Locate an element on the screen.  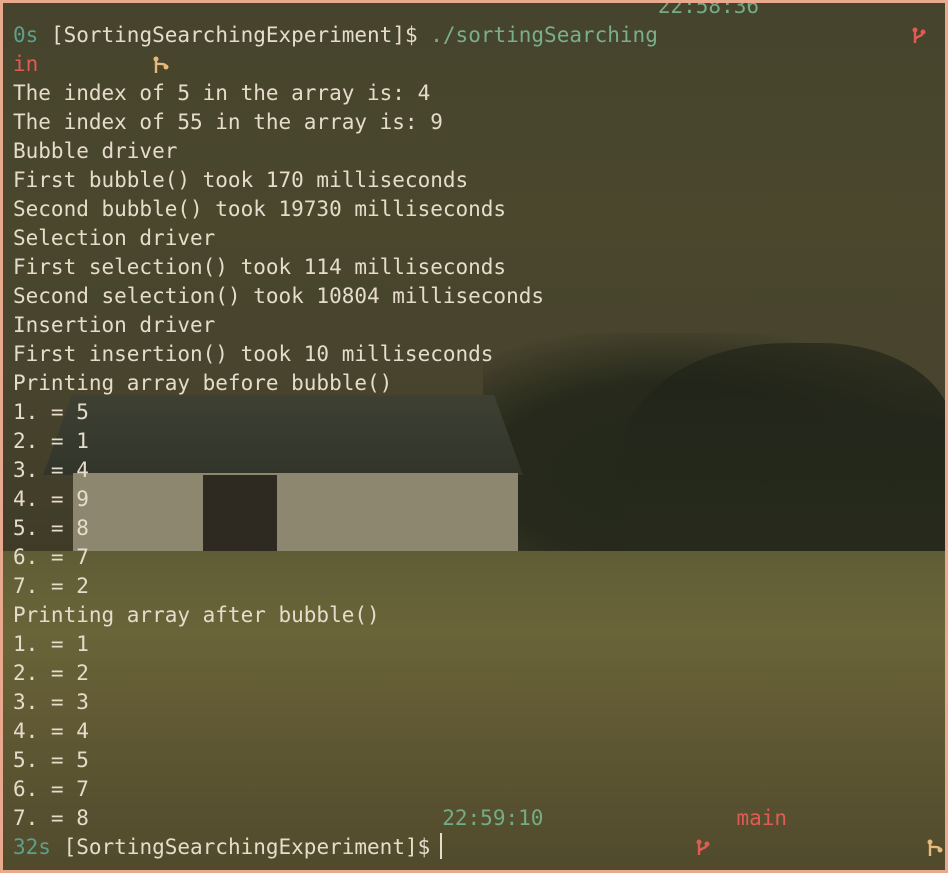
prompt-path: [SortingSearchingExperiment]$ is located at coordinates (247, 847).